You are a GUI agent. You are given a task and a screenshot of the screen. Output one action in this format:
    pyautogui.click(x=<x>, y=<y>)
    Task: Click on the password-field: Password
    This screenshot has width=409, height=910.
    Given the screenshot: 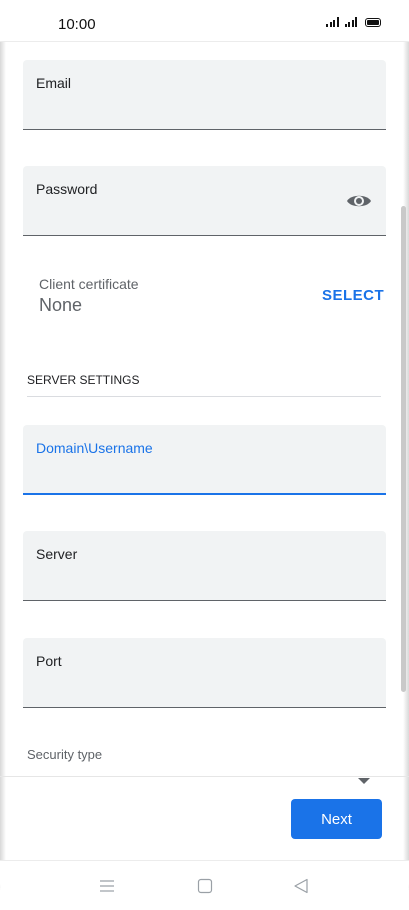 What is the action you would take?
    pyautogui.click(x=204, y=201)
    